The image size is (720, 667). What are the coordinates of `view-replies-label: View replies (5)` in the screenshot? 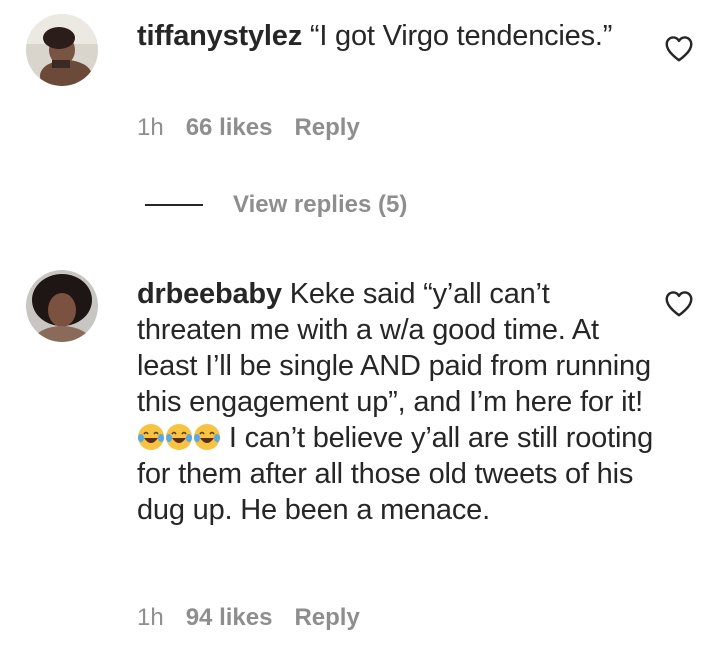 It's located at (320, 204).